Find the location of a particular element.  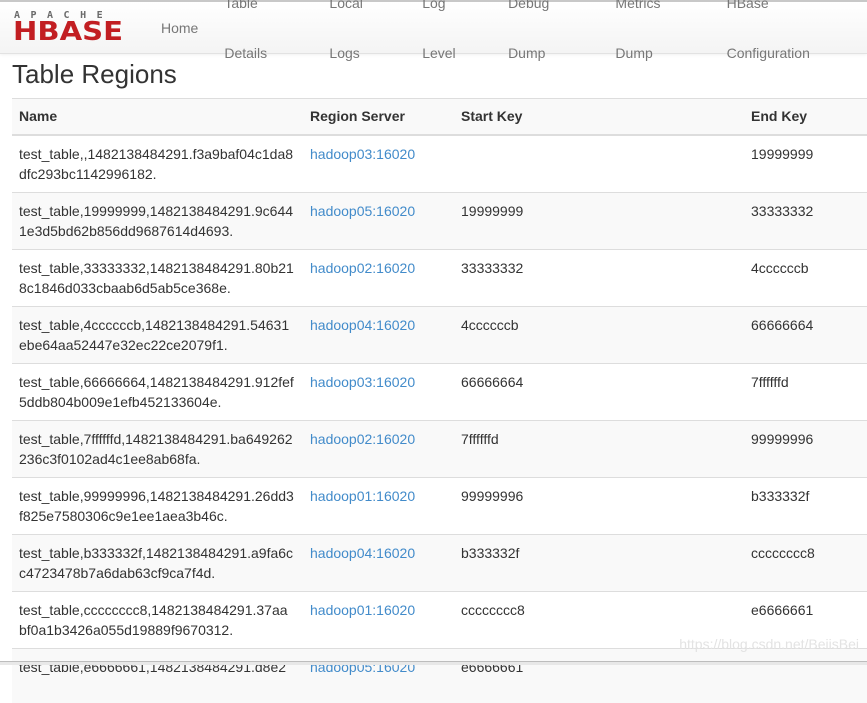

end-key: cccccccc8 is located at coordinates (805, 562).